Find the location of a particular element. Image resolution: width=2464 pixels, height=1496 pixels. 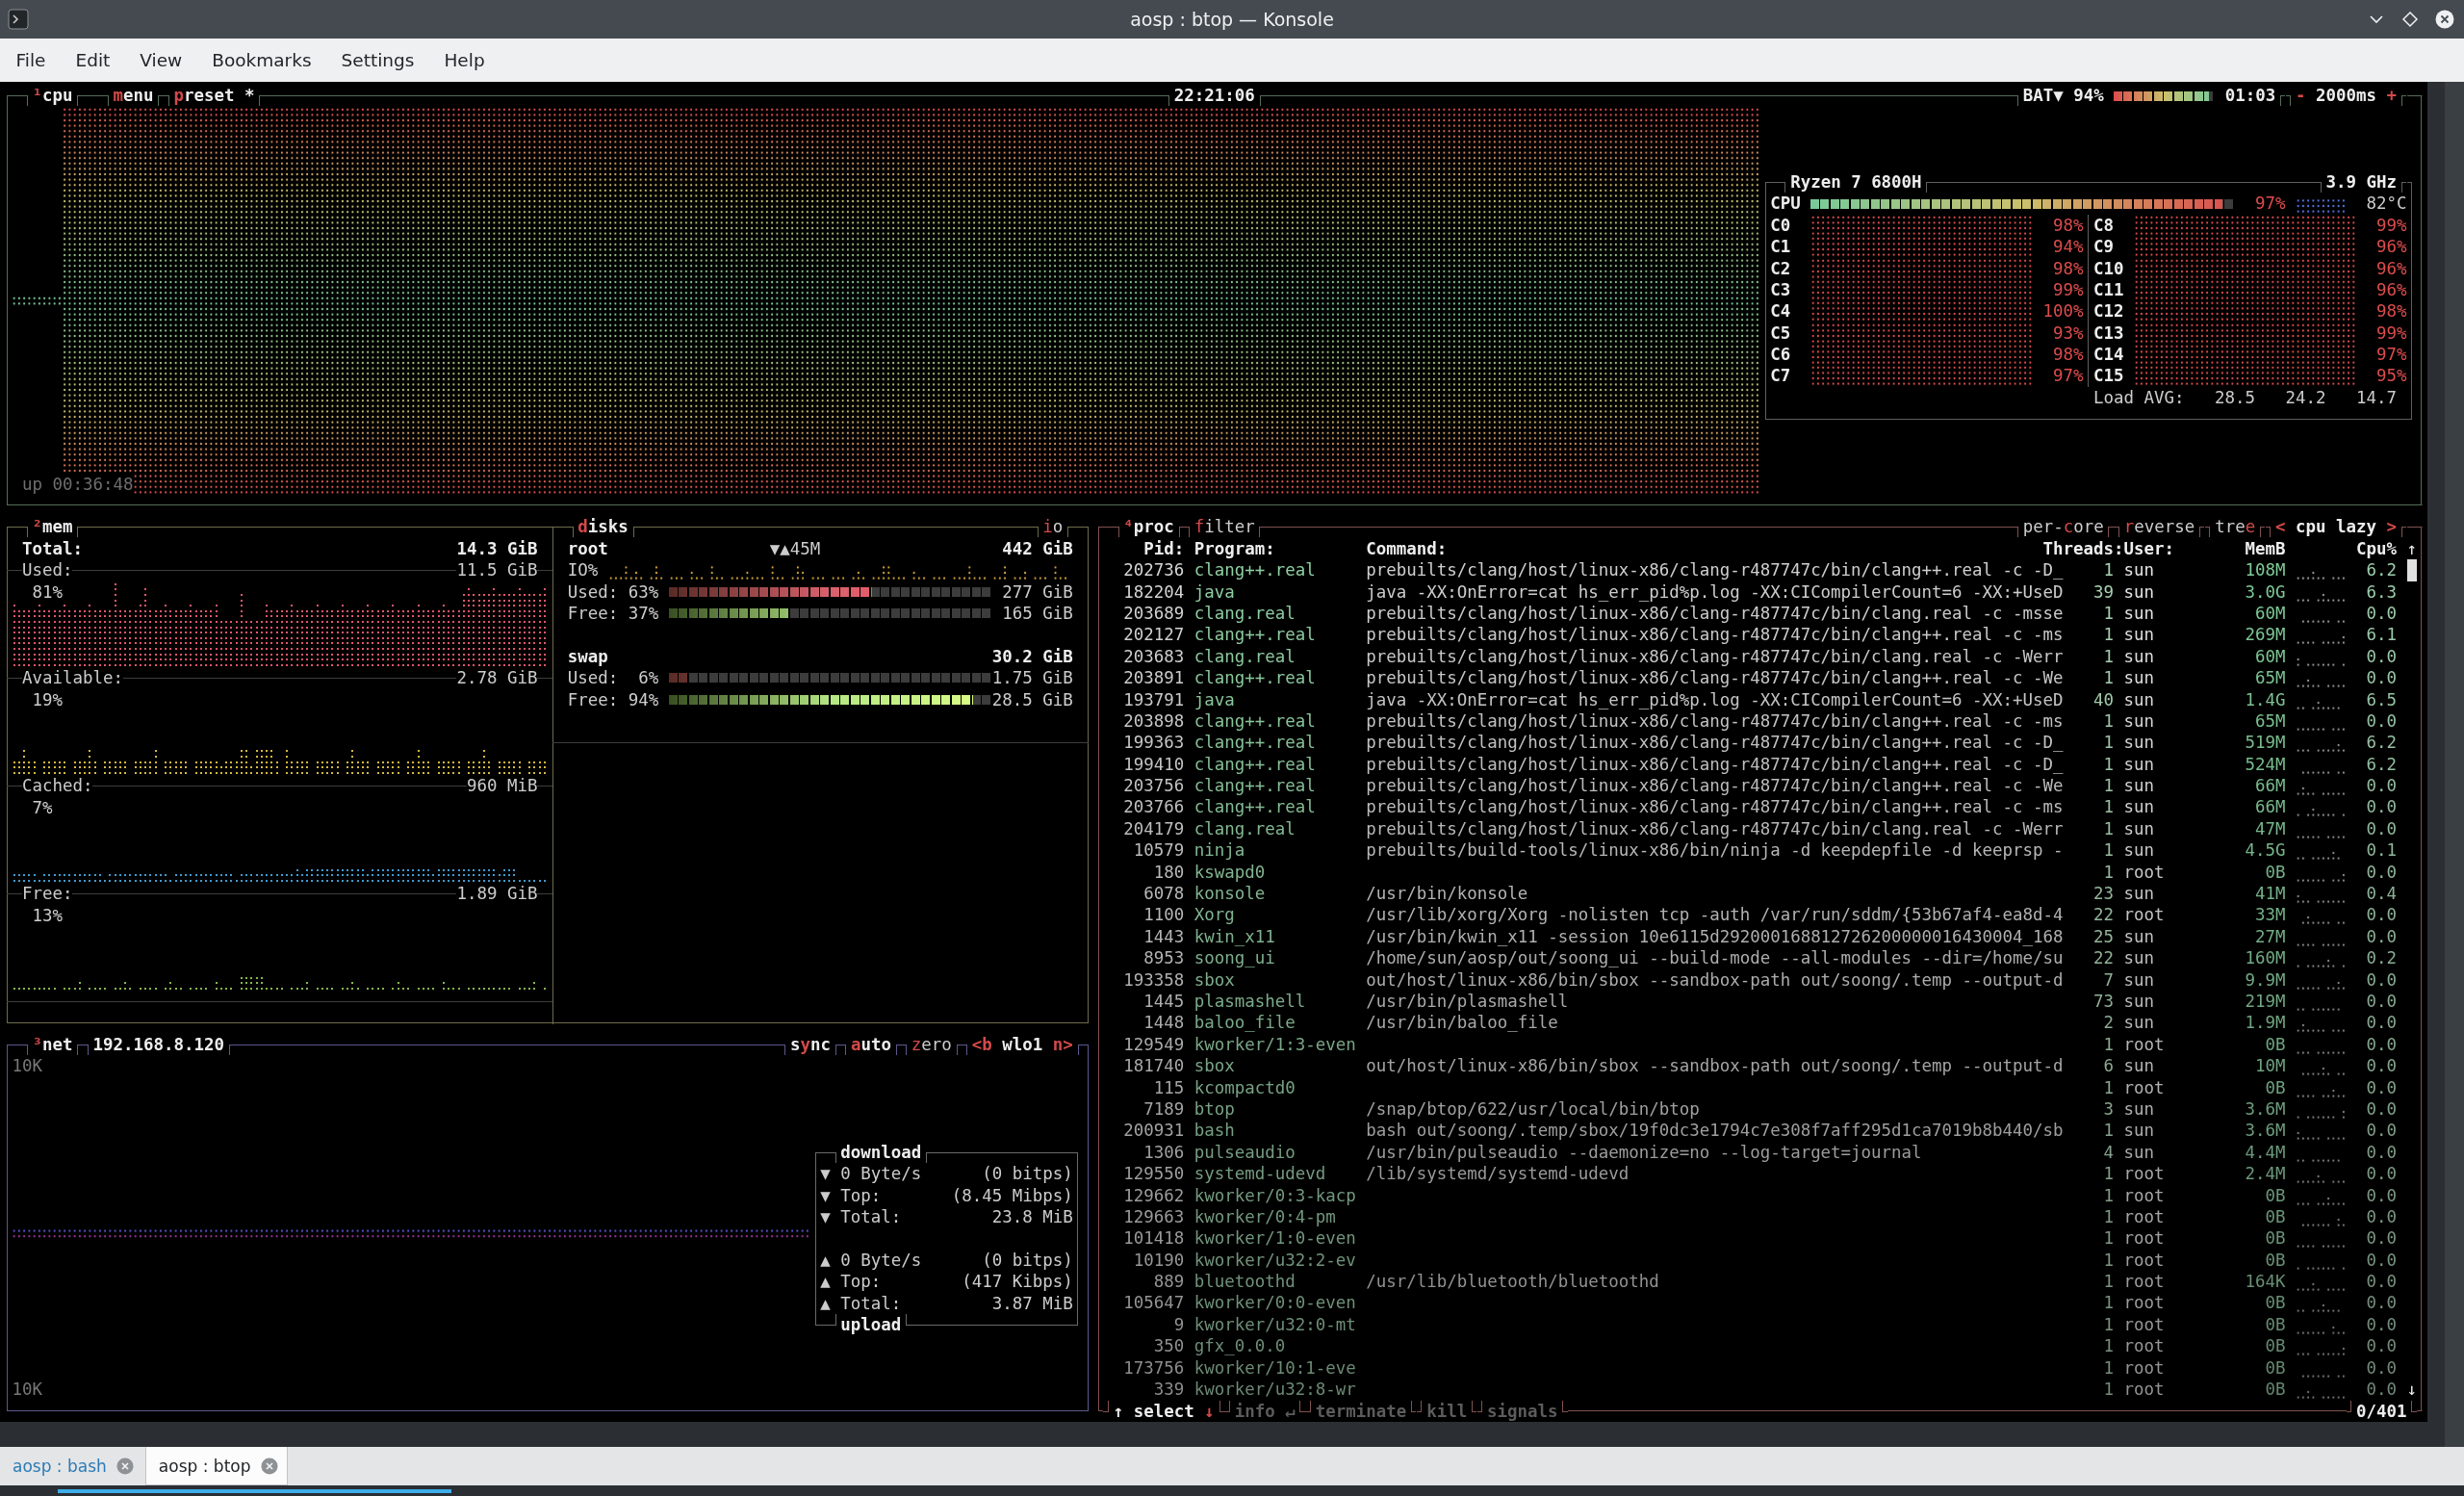

menu-item: Edit is located at coordinates (92, 60).